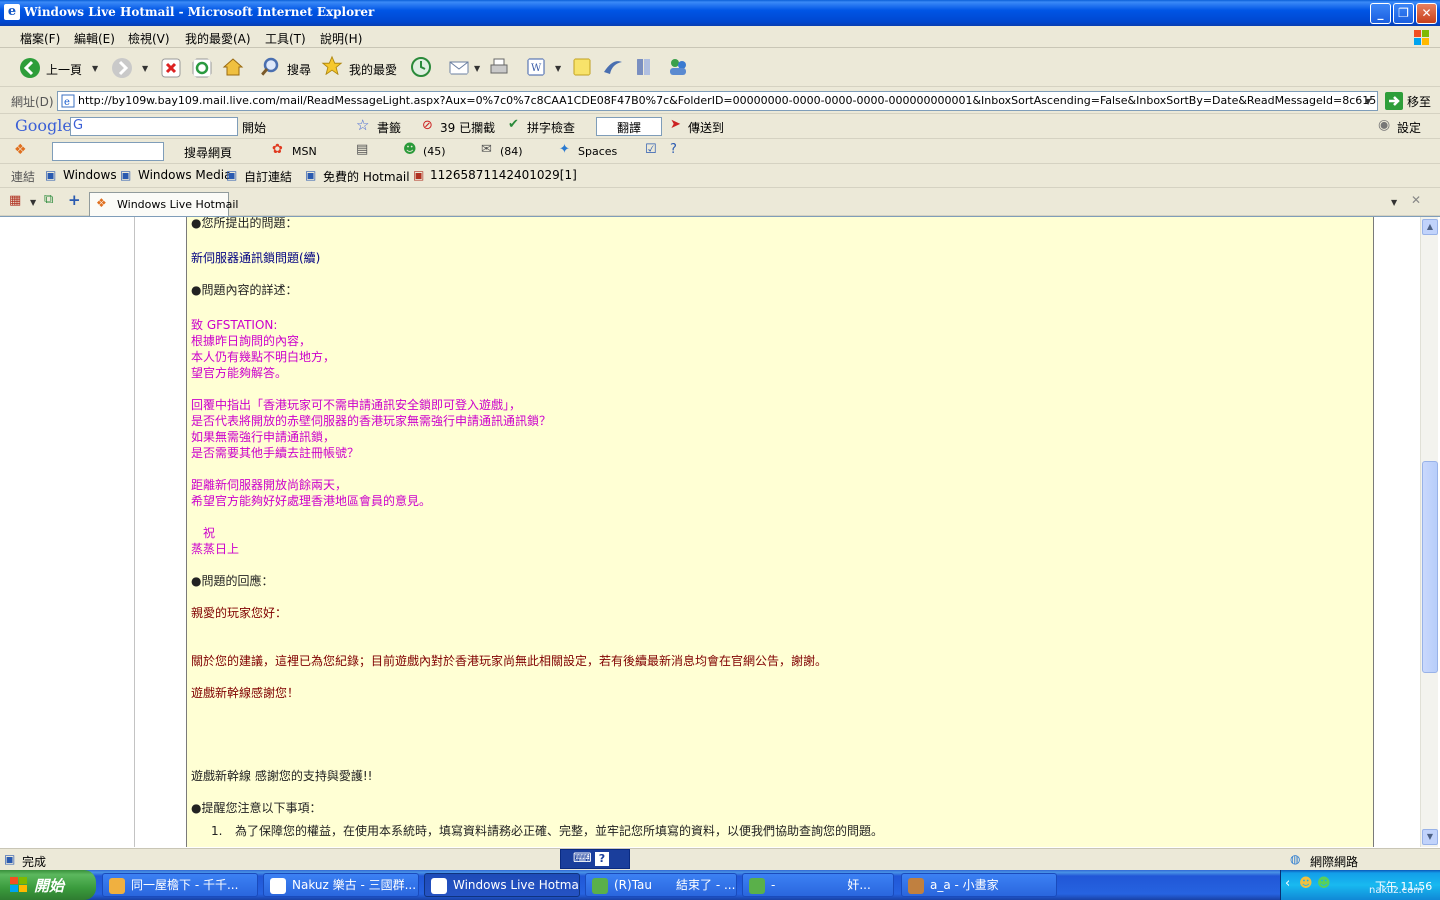 The width and height of the screenshot is (1440, 900). What do you see at coordinates (64, 69) in the screenshot?
I see `back-button: 上一頁` at bounding box center [64, 69].